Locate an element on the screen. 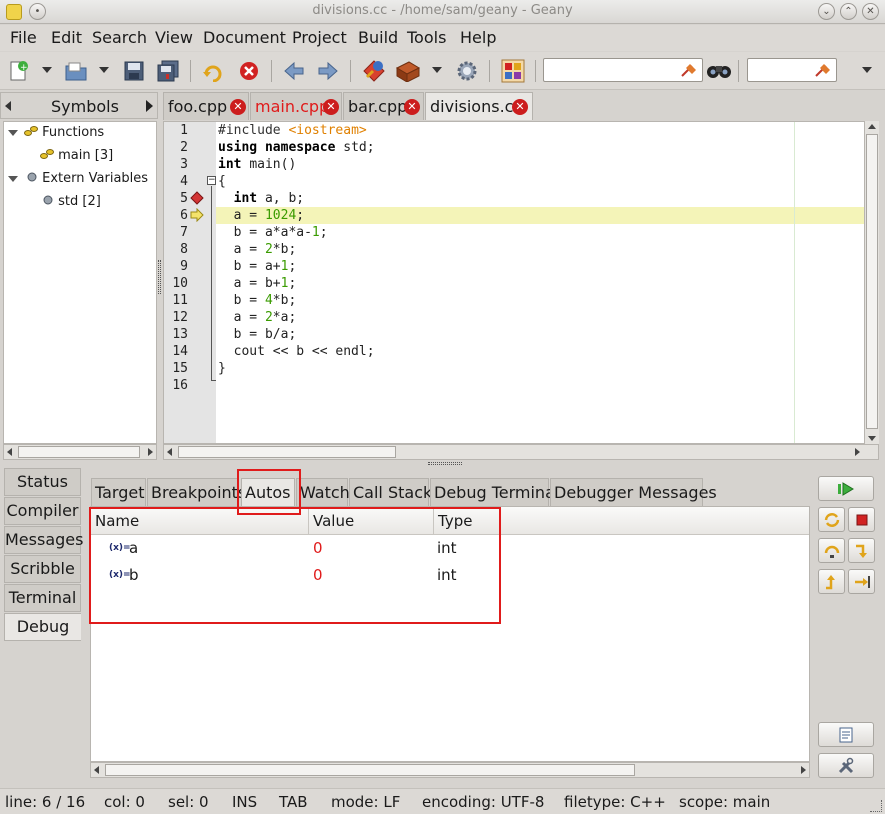 The image size is (885, 814). close-file-icon is located at coordinates (249, 71).